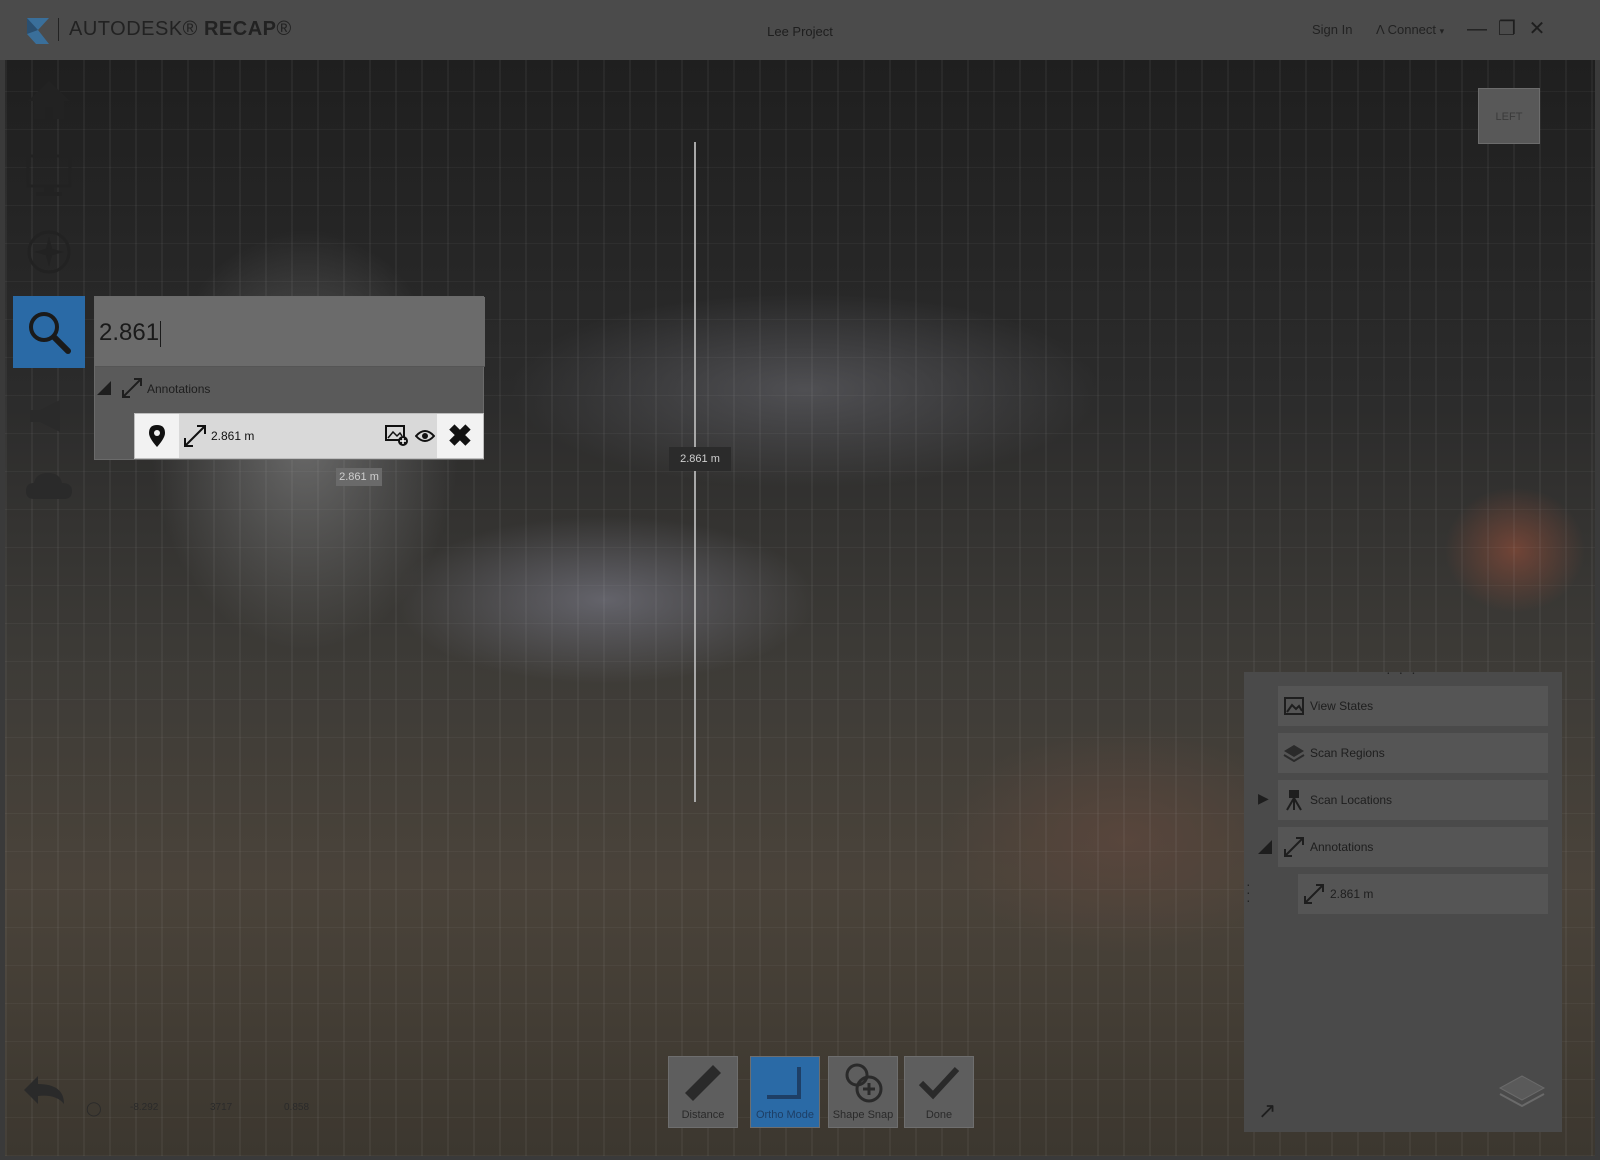 Image resolution: width=1600 pixels, height=1160 pixels. Describe the element at coordinates (703, 1083) in the screenshot. I see `ruler-icon` at that location.